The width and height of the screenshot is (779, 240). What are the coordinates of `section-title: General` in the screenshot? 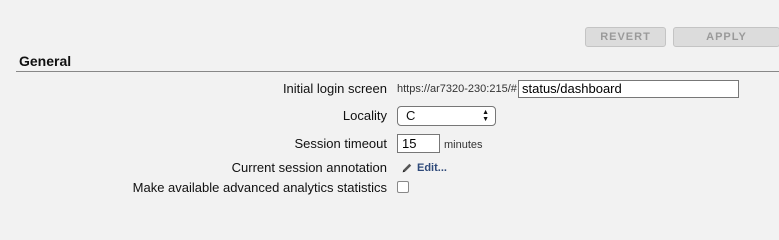 It's located at (45, 61).